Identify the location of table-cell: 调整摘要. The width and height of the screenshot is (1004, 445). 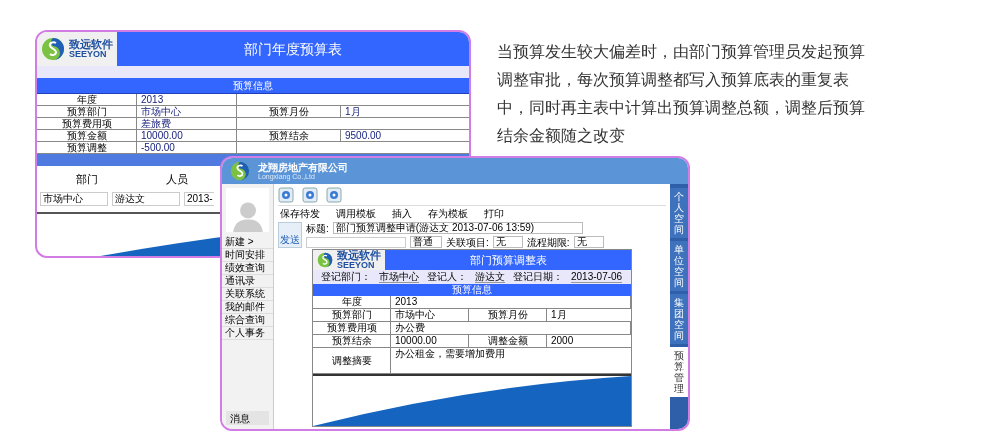
(352, 360).